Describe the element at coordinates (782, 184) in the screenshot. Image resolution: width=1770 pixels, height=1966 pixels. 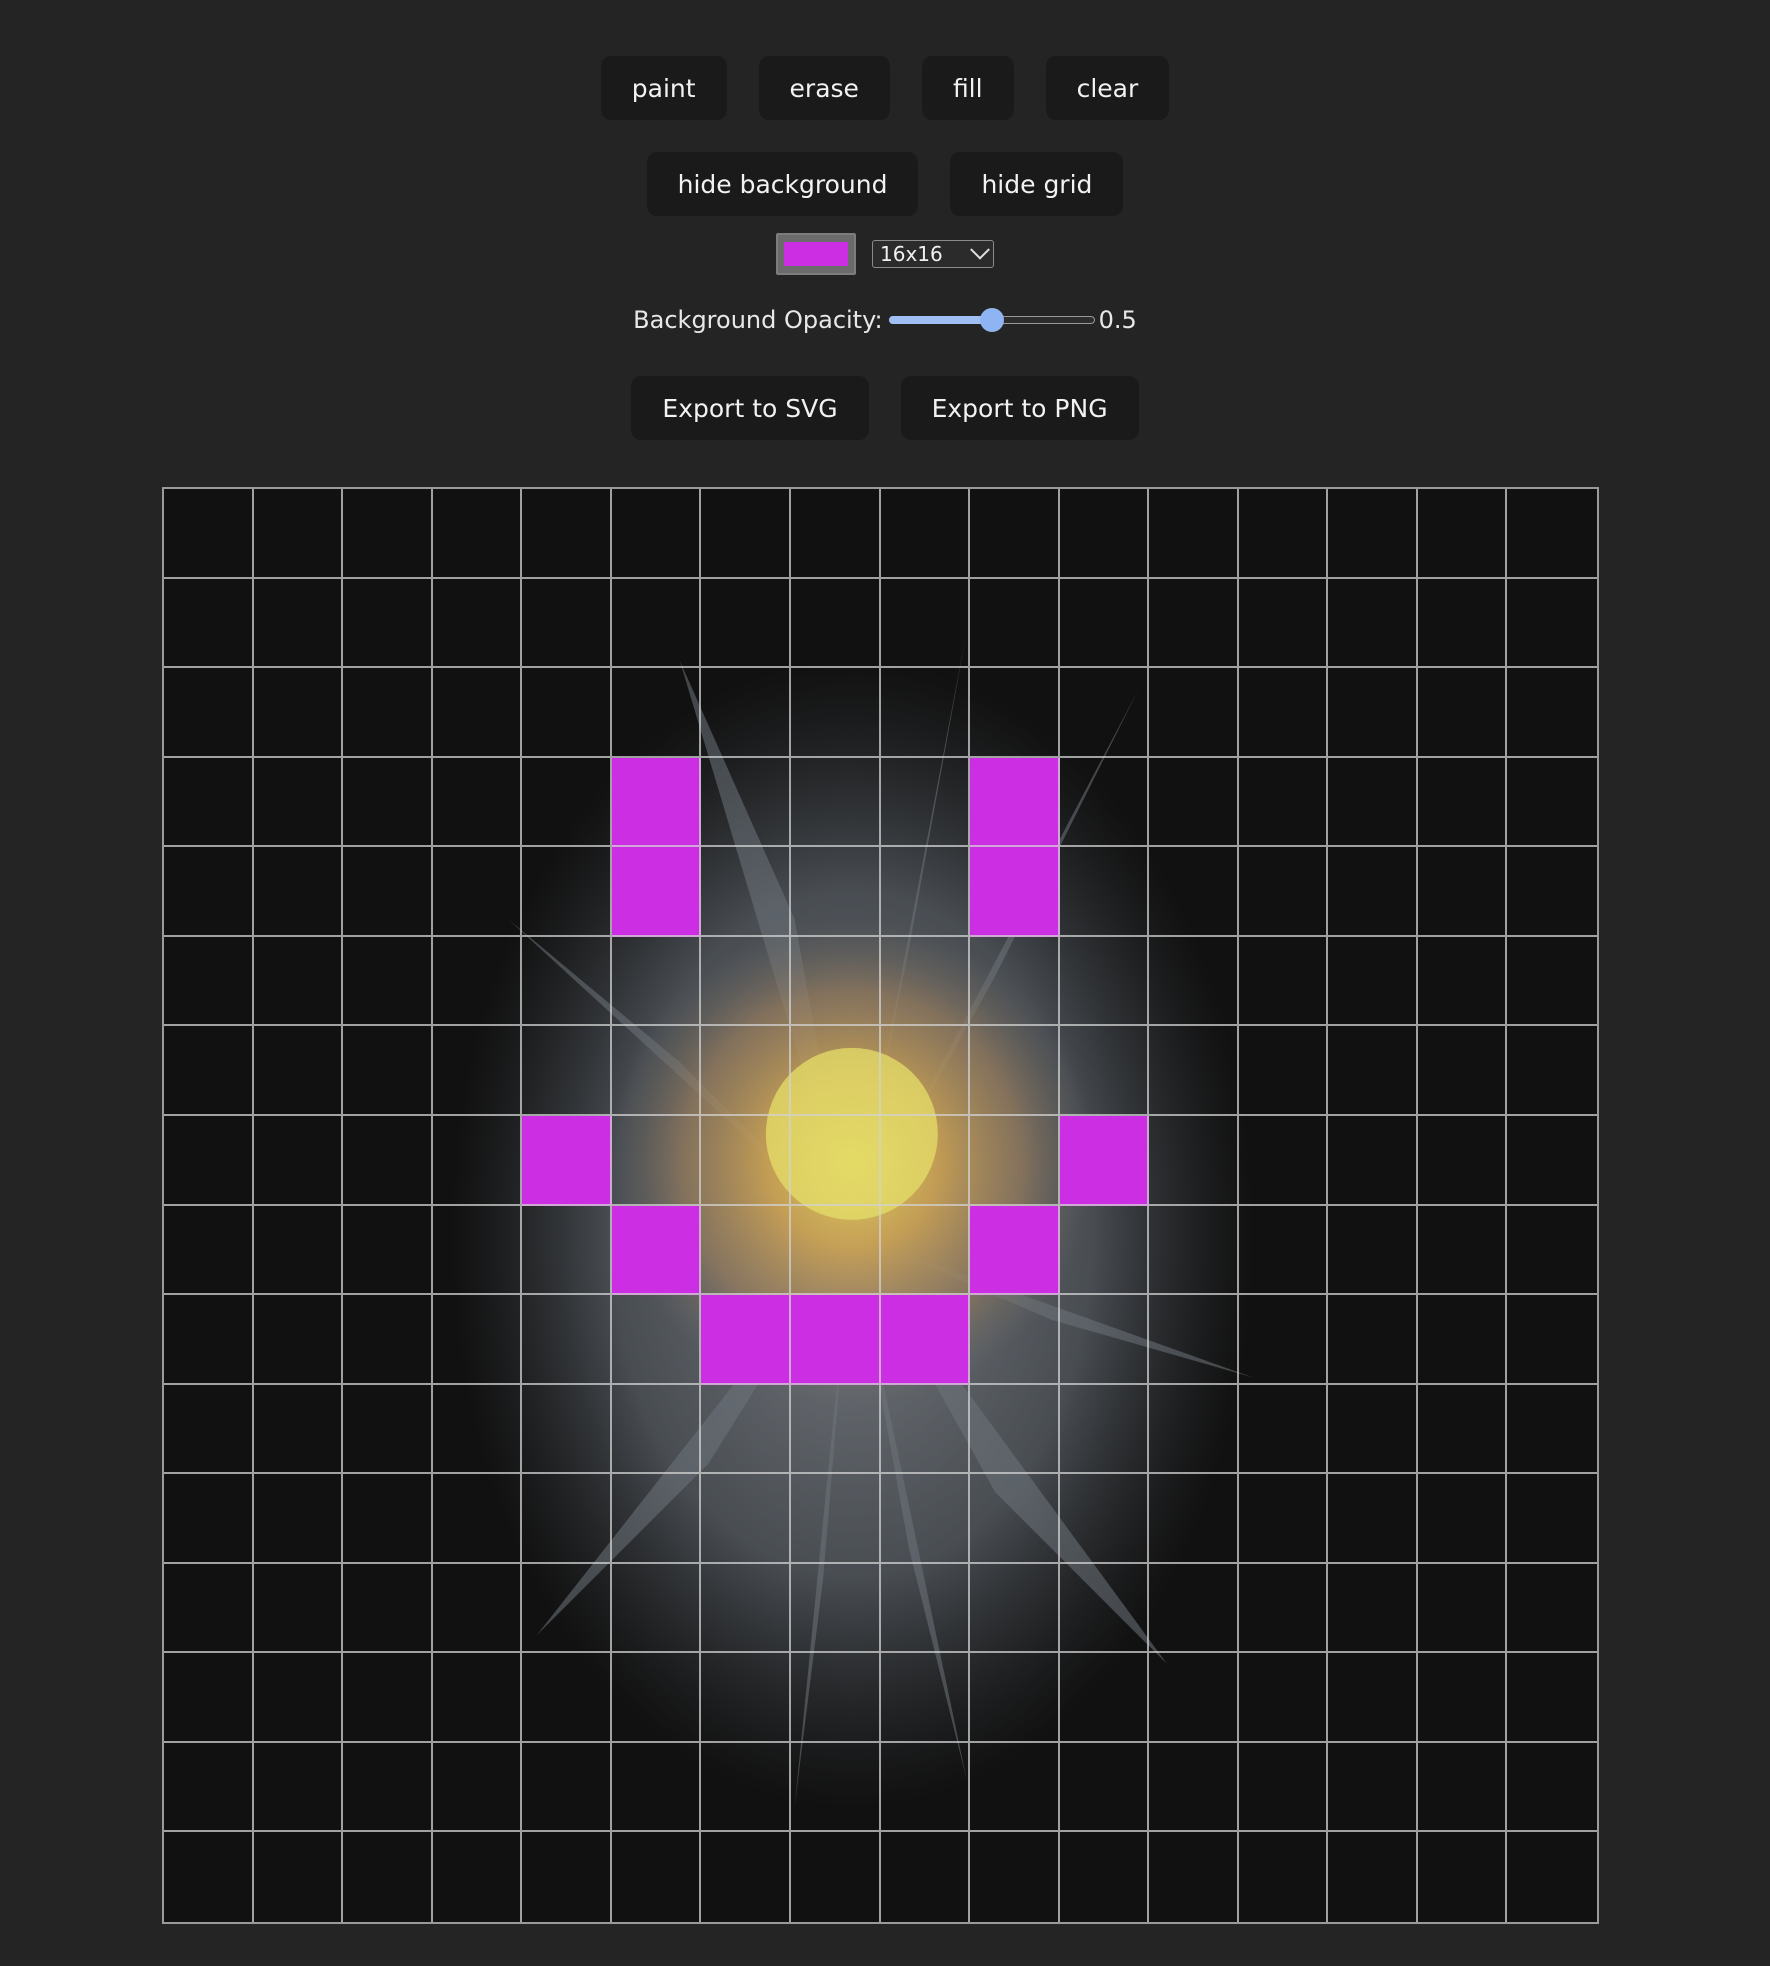
I see `hide-background-button: hide background` at that location.